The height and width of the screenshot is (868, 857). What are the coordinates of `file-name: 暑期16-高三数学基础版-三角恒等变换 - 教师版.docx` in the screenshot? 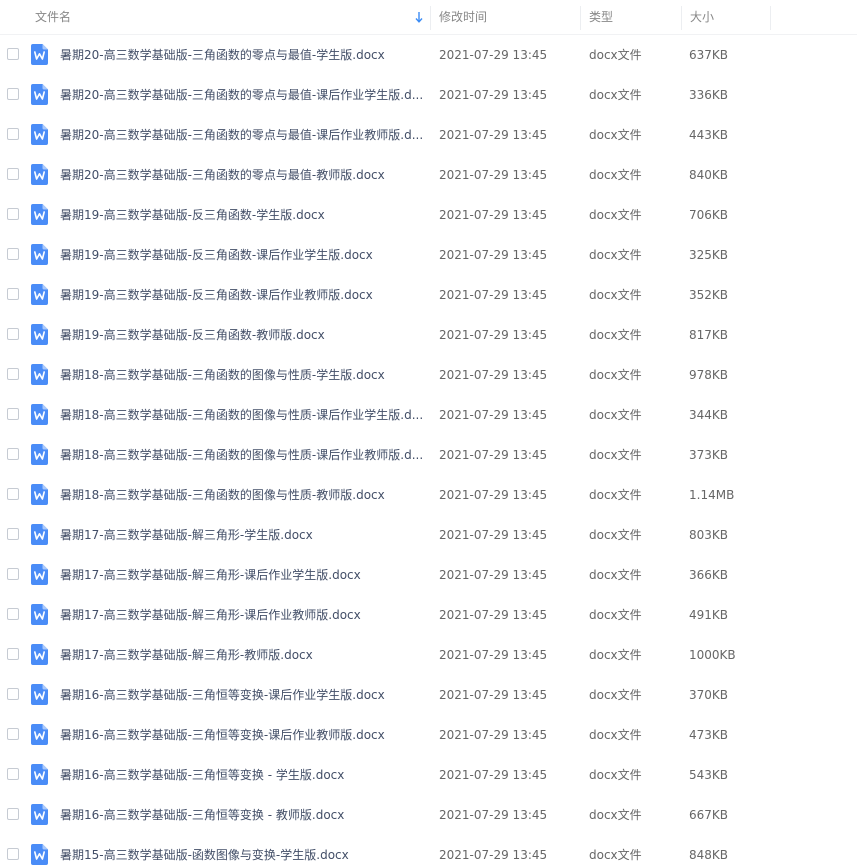 It's located at (242, 815).